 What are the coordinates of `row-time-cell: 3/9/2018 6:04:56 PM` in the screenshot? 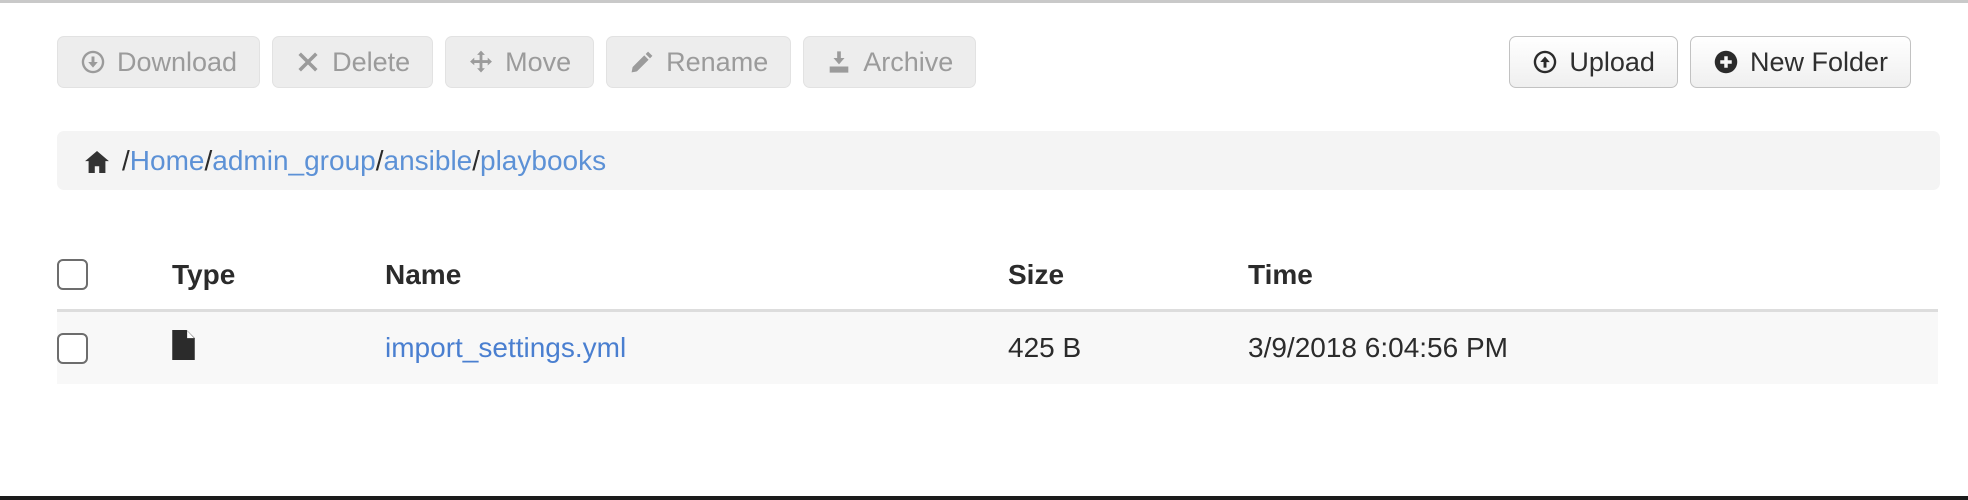 It's located at (1378, 347).